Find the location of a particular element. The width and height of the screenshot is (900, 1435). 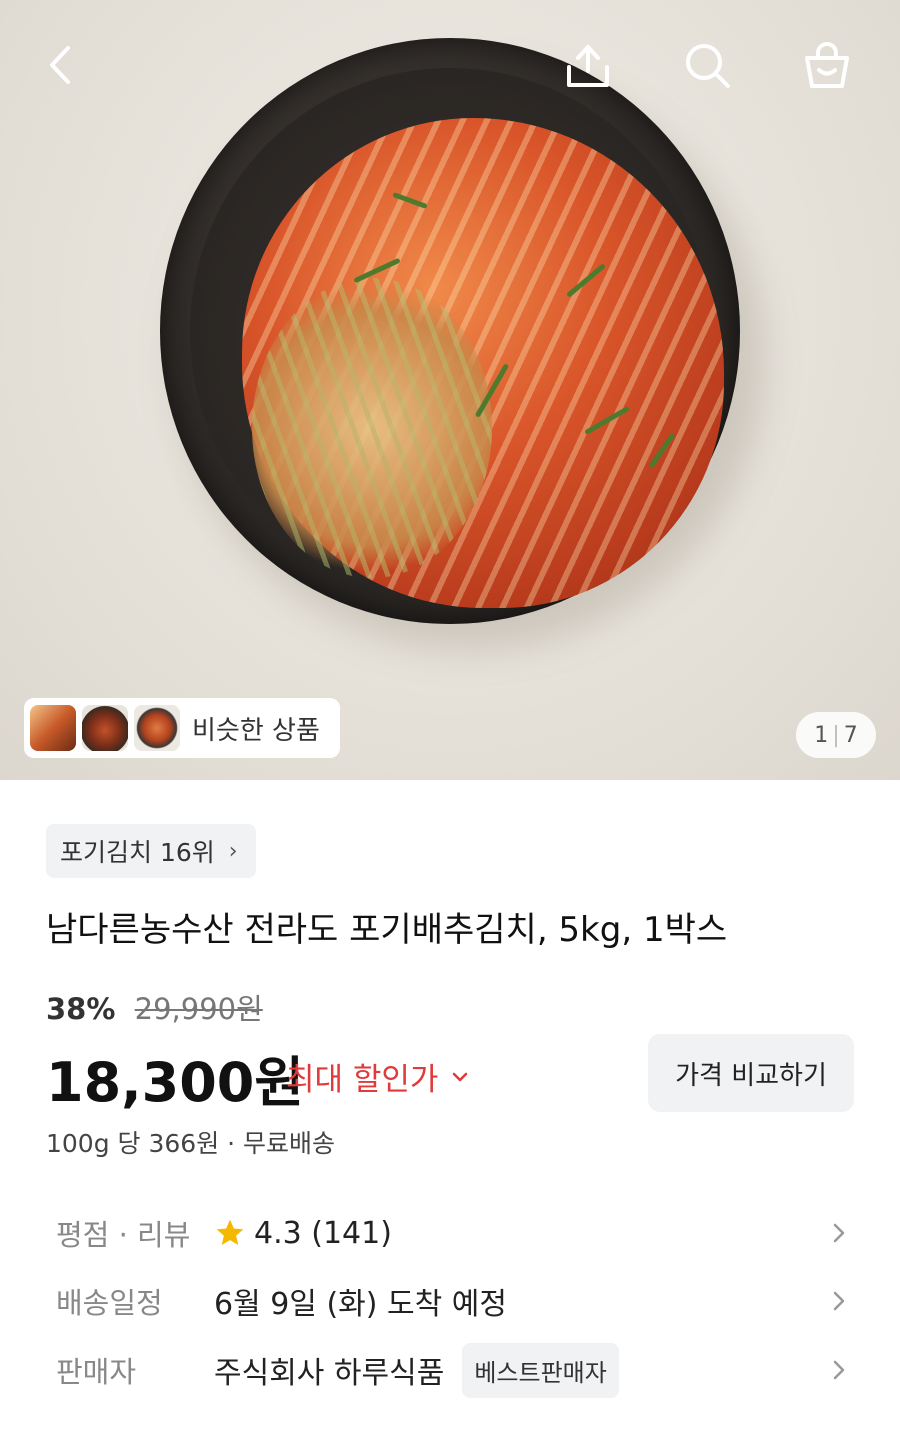

delivery-value: 6월 9일 (화) 도착 예정 is located at coordinates (360, 1304).